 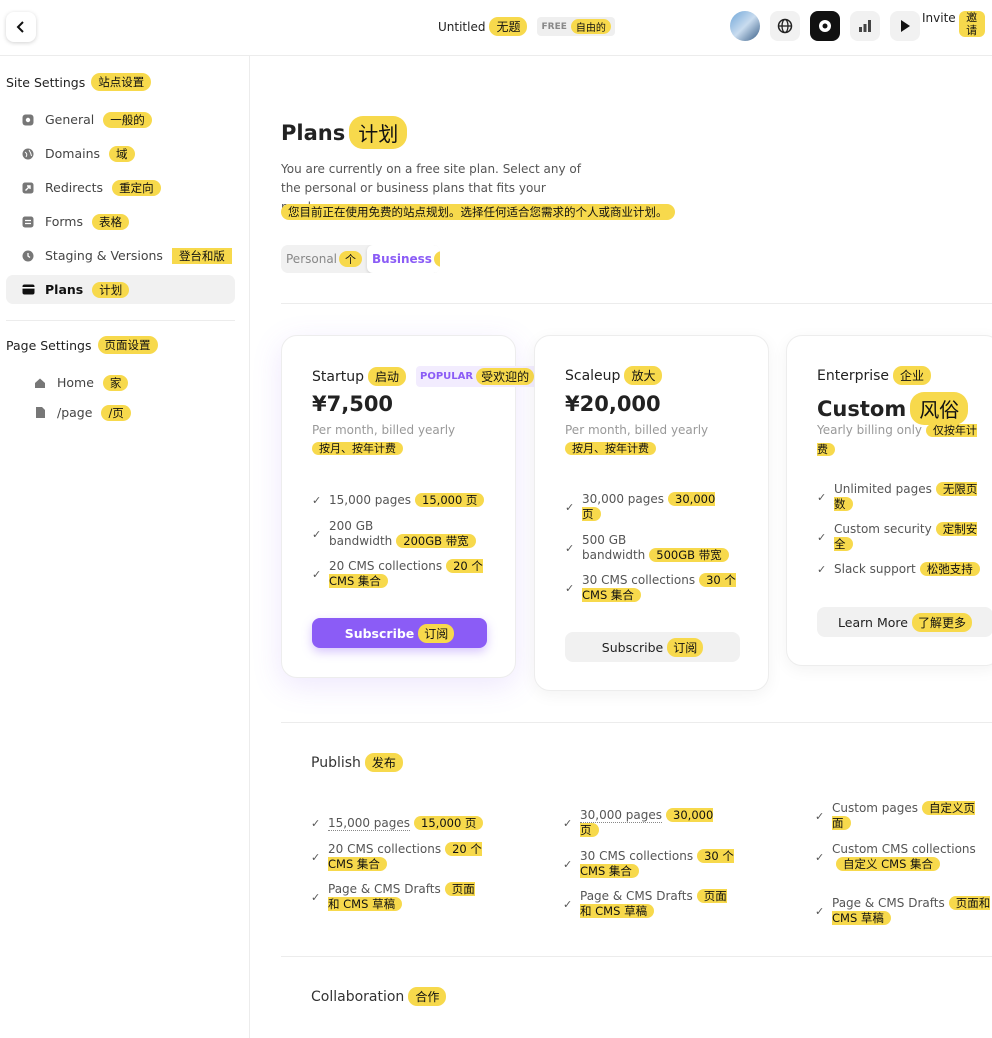 What do you see at coordinates (64, 289) in the screenshot?
I see `sidebar-item-label: Plans` at bounding box center [64, 289].